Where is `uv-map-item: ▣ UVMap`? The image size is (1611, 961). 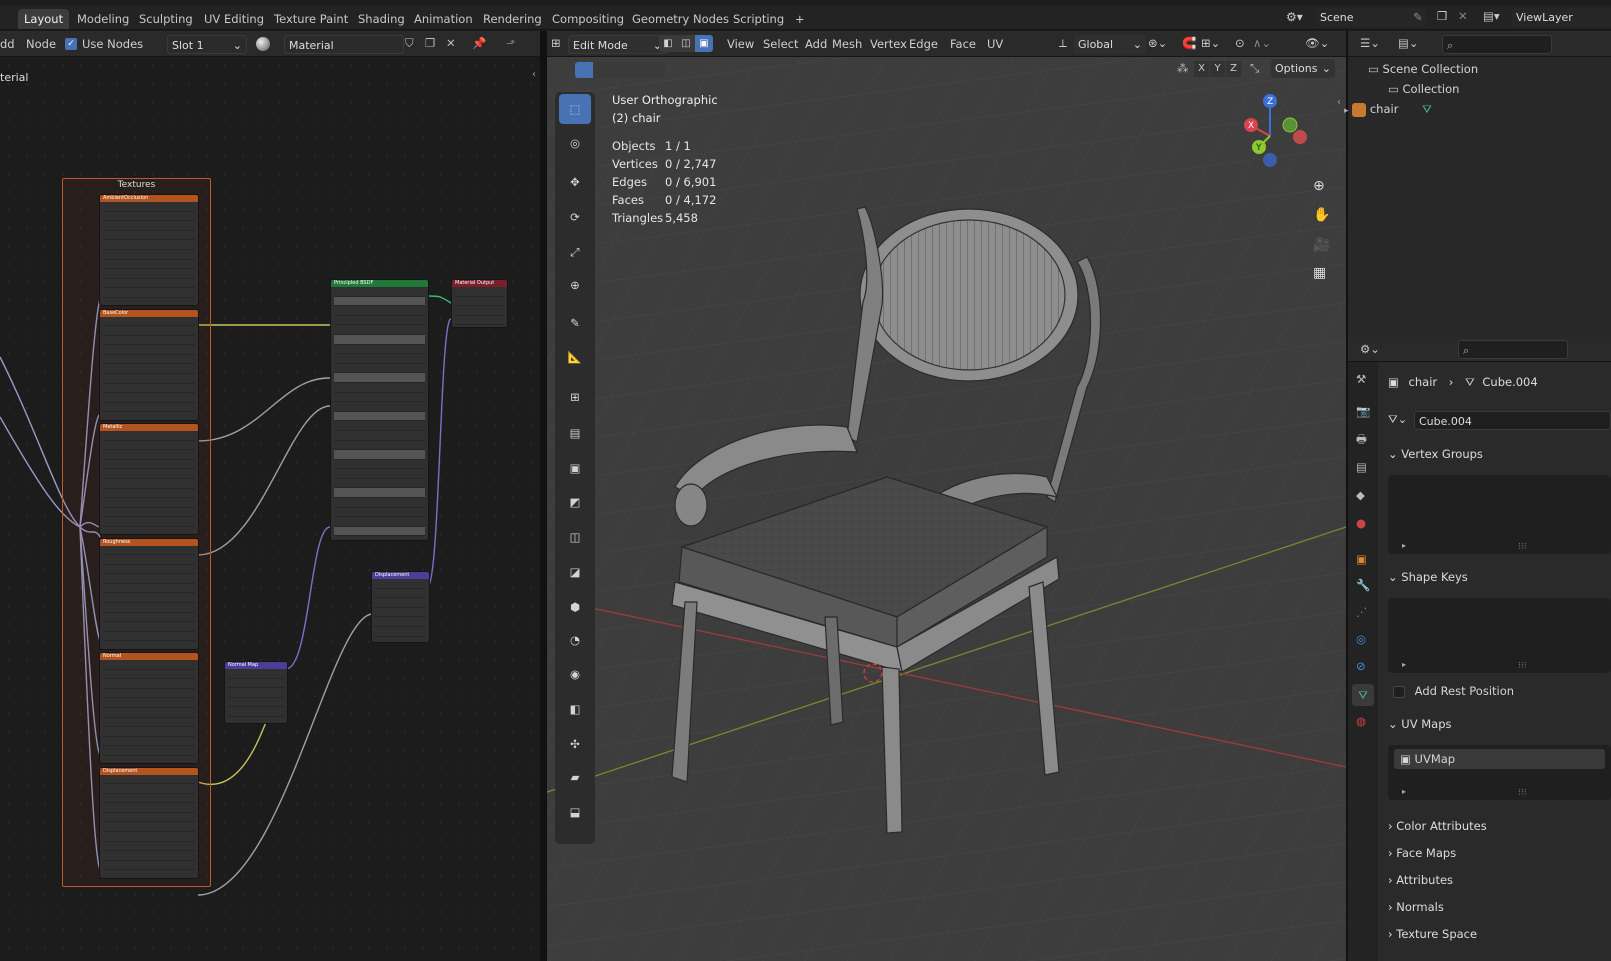
uv-map-item: ▣ UVMap is located at coordinates (1499, 759).